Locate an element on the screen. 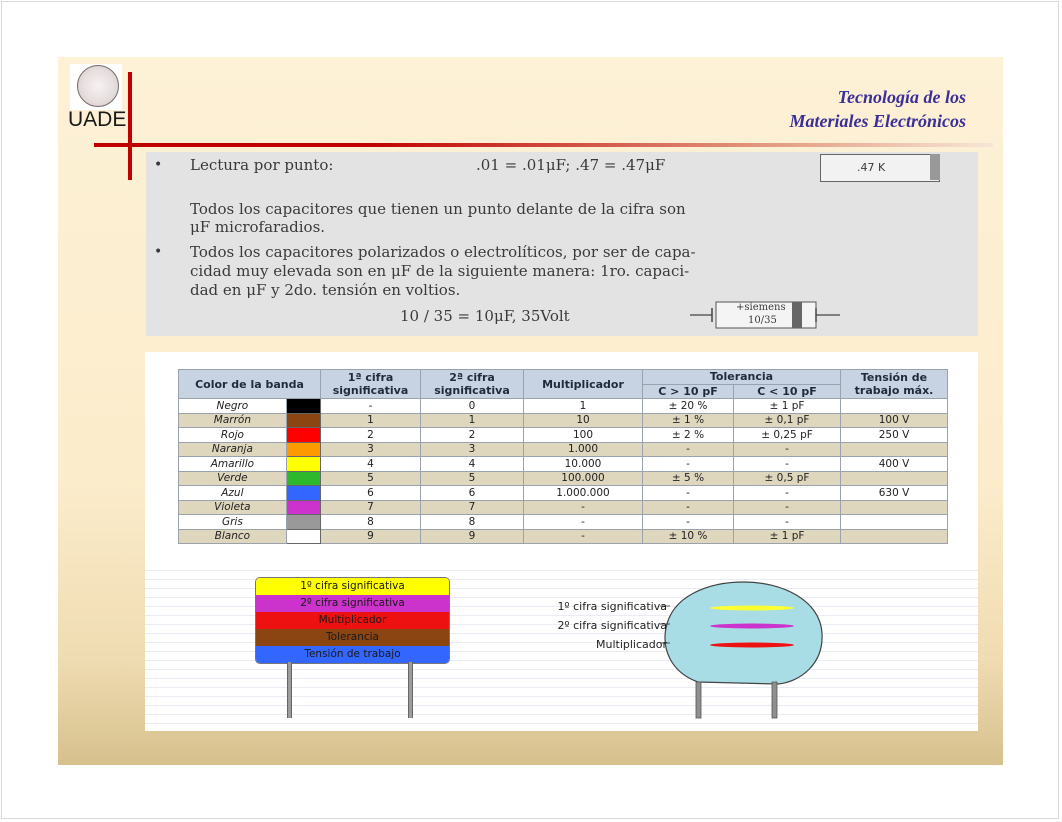  cell-cifra1: 7 is located at coordinates (370, 507).